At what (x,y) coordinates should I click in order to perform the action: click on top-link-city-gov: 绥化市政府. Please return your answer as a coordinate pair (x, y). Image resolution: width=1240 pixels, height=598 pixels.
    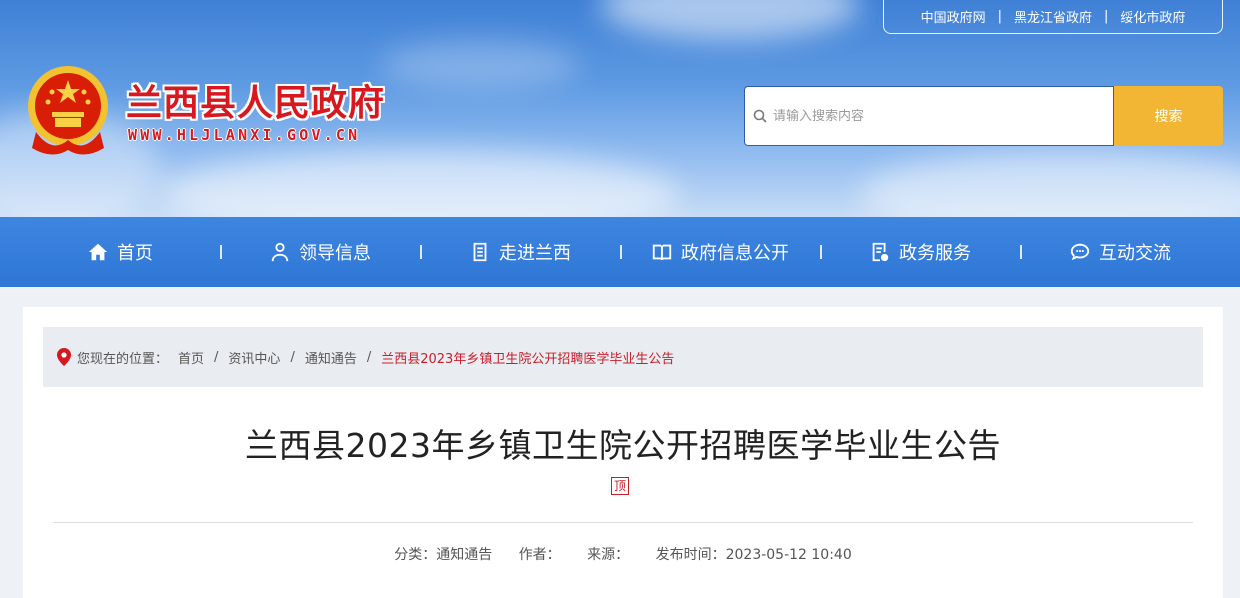
    Looking at the image, I should click on (1152, 16).